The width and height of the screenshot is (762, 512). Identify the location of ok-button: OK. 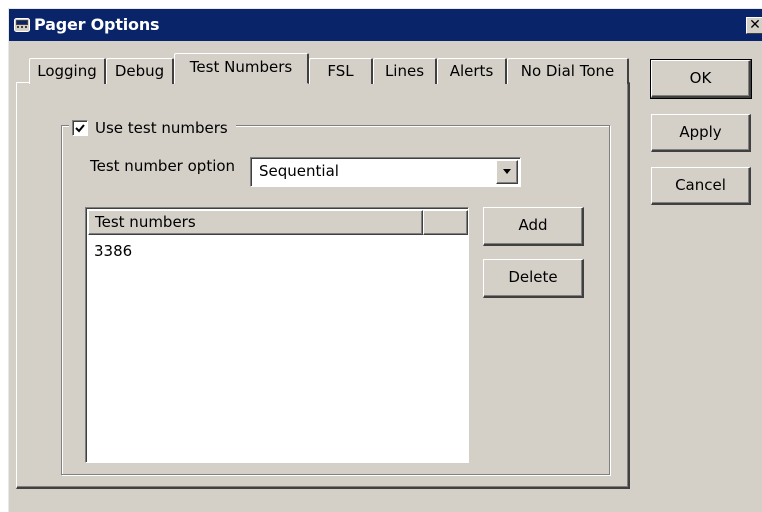
(701, 79).